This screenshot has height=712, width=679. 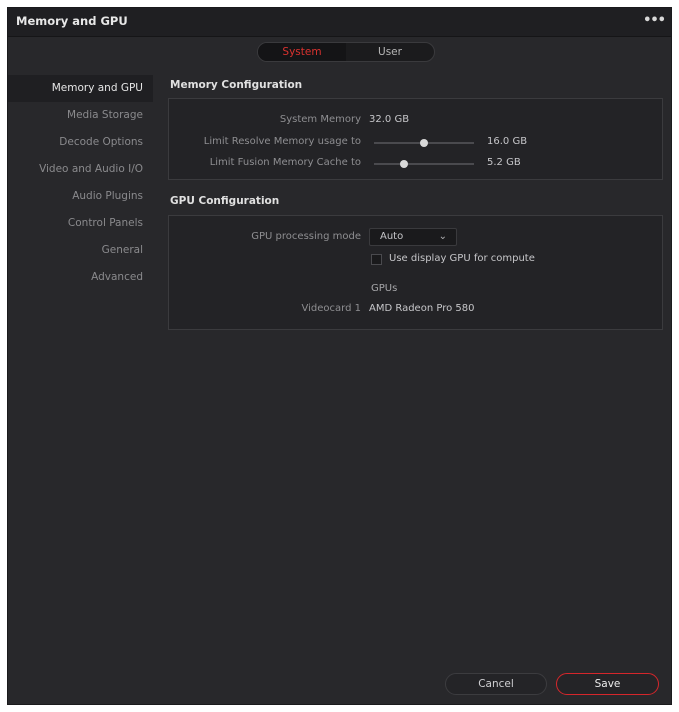 What do you see at coordinates (413, 237) in the screenshot?
I see `gpu-processing-mode-dropdown: Auto ⌄` at bounding box center [413, 237].